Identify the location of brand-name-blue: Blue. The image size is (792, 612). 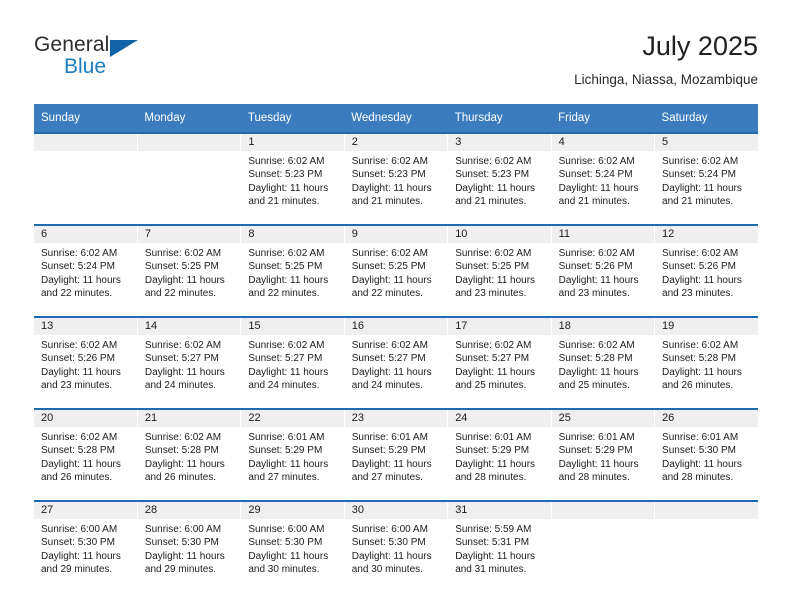
(85, 66).